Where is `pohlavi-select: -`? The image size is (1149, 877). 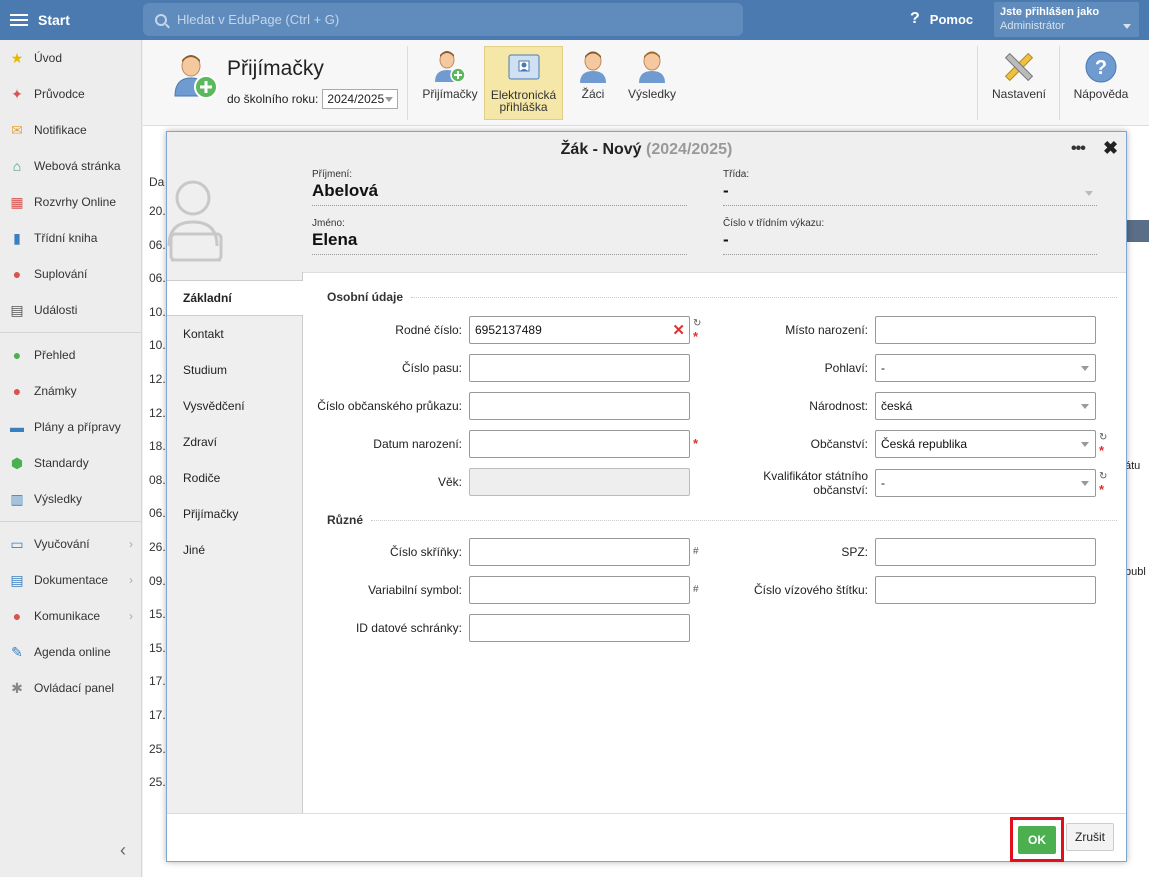
pohlavi-select: - is located at coordinates (985, 368).